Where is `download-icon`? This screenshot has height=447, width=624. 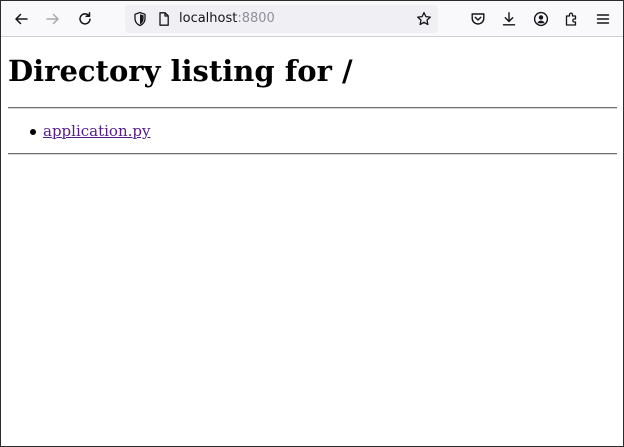
download-icon is located at coordinates (509, 19).